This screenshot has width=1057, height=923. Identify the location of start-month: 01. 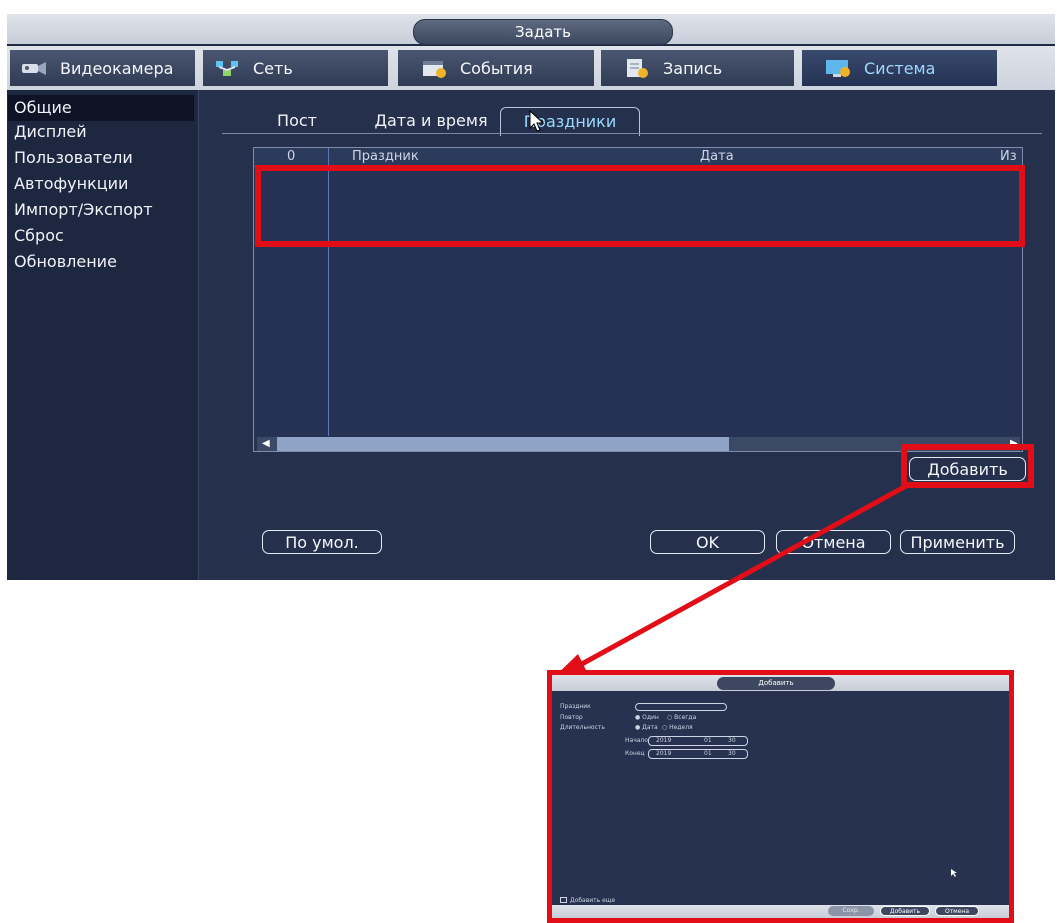
(708, 740).